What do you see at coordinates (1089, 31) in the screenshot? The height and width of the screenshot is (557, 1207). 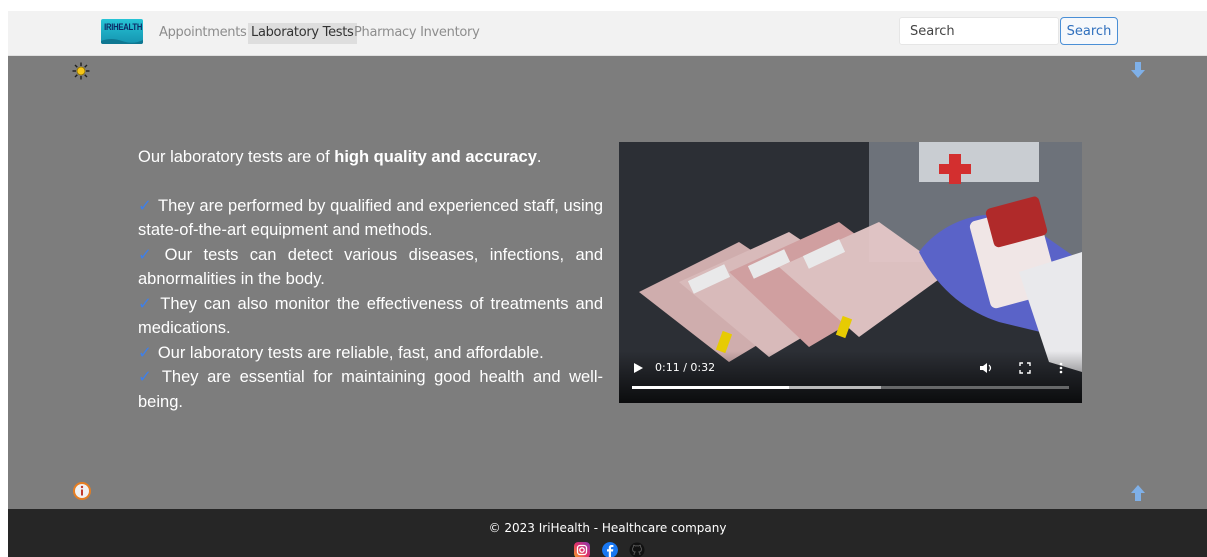 I see `search-button: Search` at bounding box center [1089, 31].